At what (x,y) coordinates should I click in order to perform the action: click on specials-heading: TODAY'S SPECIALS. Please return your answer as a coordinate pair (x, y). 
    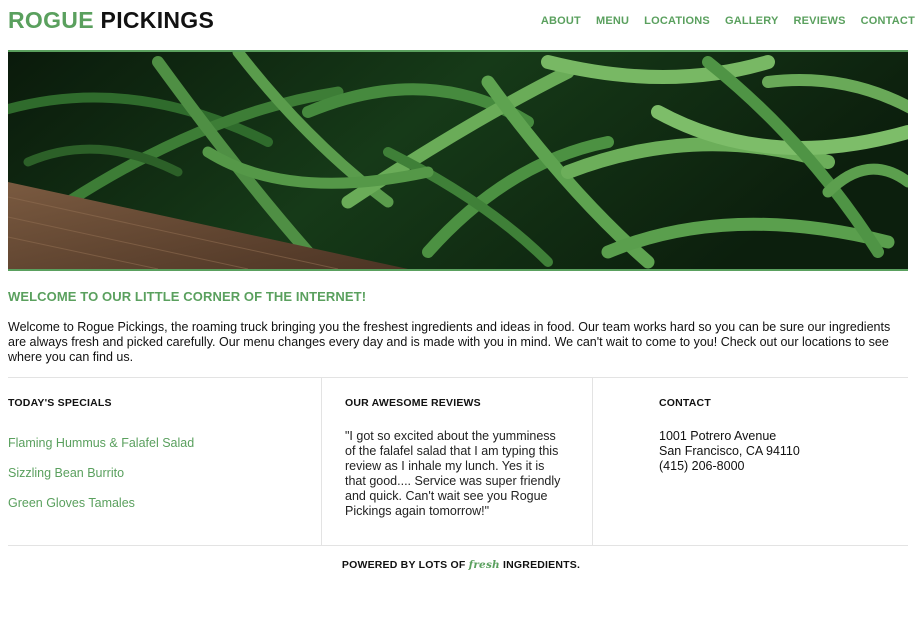
    Looking at the image, I should click on (60, 403).